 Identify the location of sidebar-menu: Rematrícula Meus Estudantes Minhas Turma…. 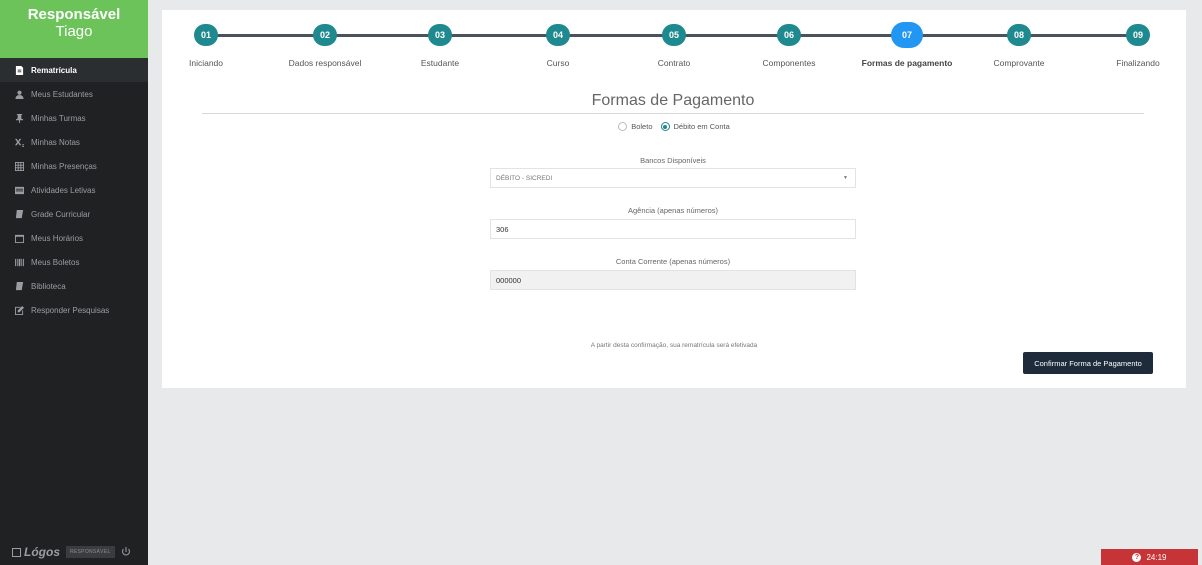
(74, 190).